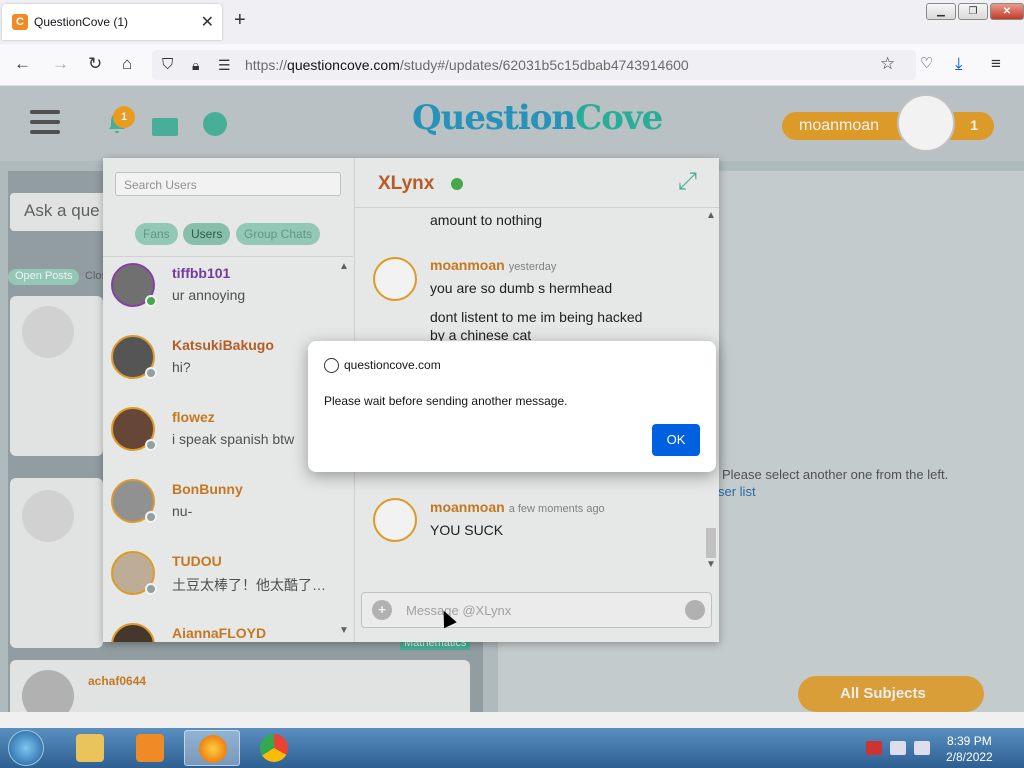 Image resolution: width=1024 pixels, height=768 pixels. Describe the element at coordinates (1007, 11) in the screenshot. I see `window-close-button: ✕` at that location.